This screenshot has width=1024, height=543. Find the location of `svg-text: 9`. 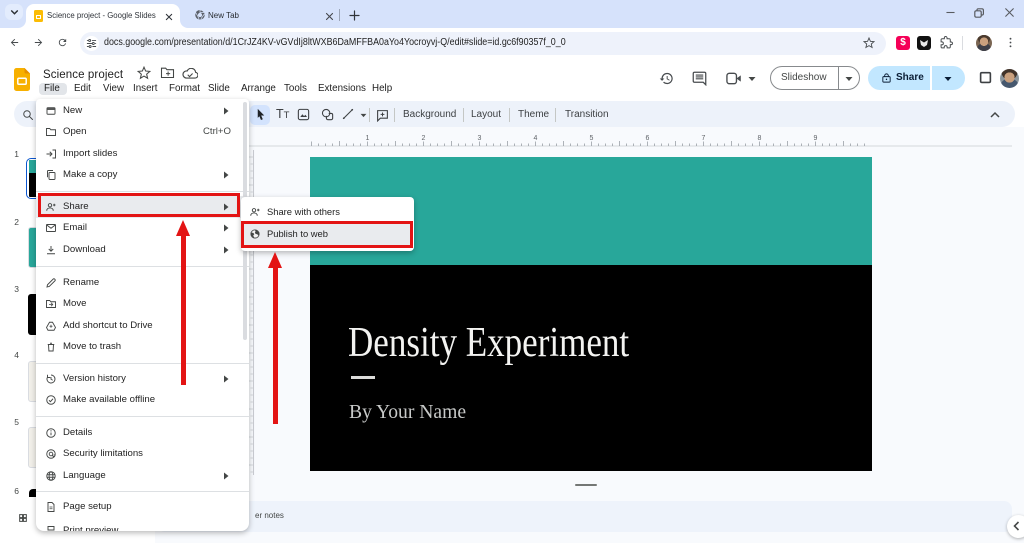

svg-text: 9 is located at coordinates (816, 138).